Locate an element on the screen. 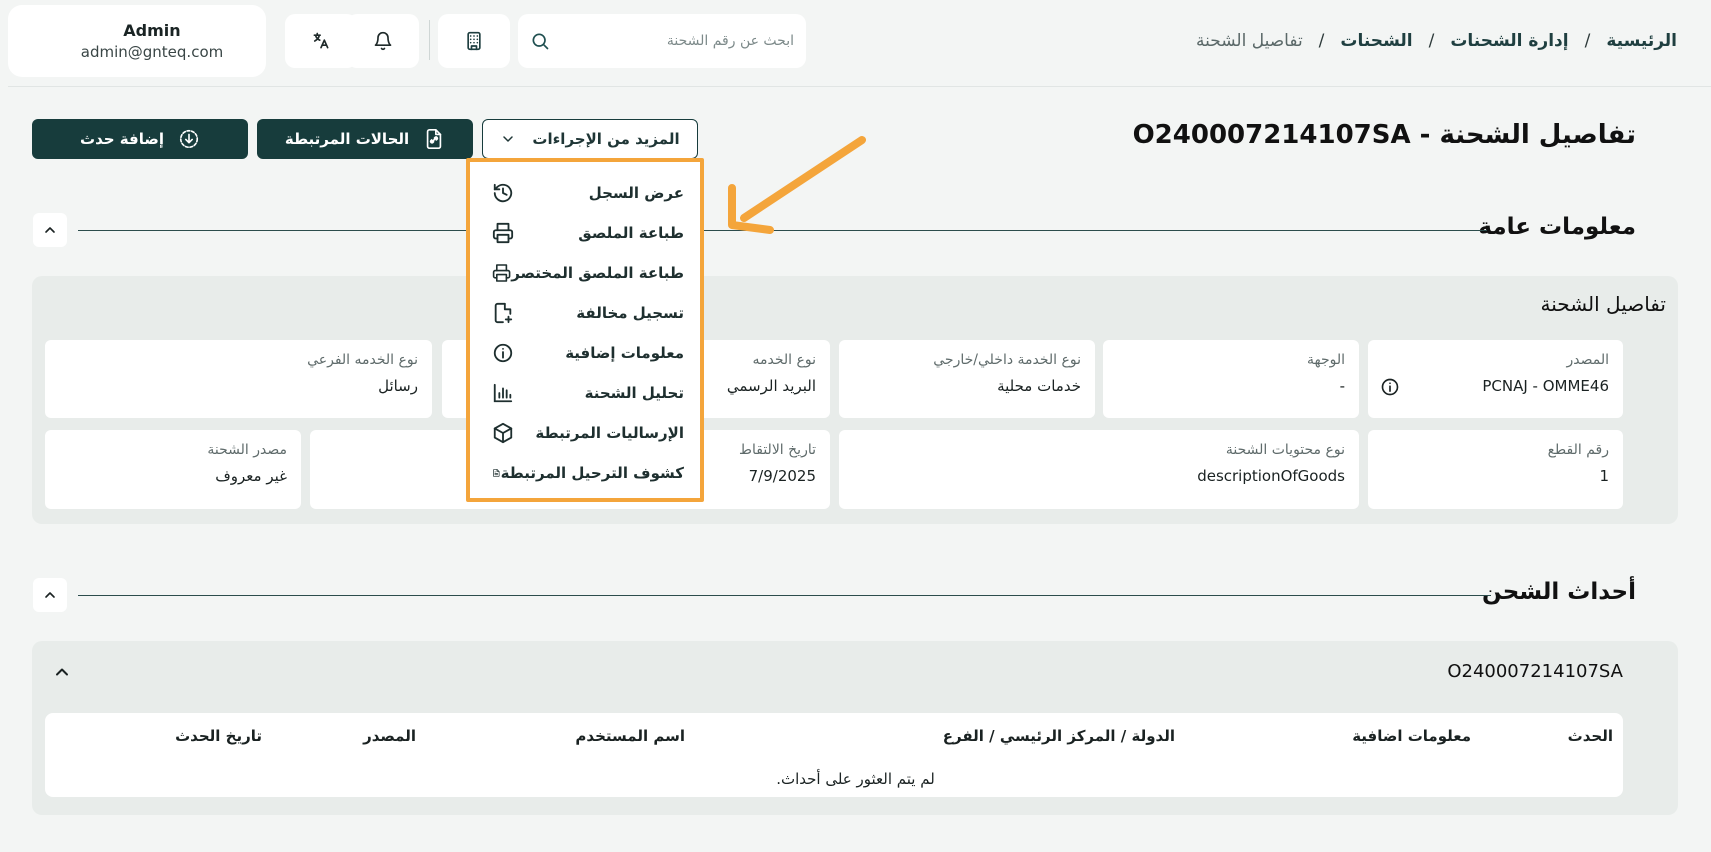  menu-item-label: الإرساليات المرتبطة is located at coordinates (609, 433).